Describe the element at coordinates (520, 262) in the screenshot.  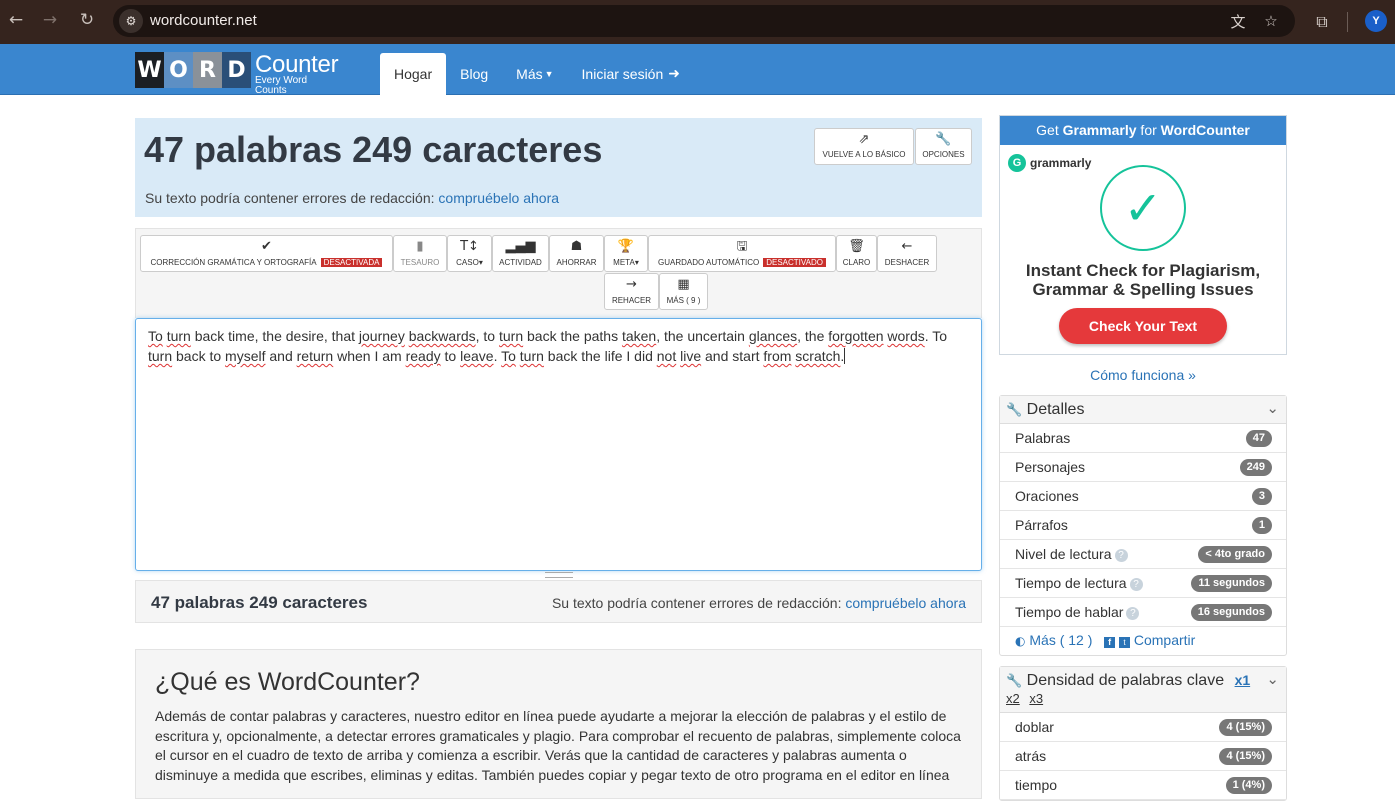
I see `activity-label: ACTIVIDAD` at that location.